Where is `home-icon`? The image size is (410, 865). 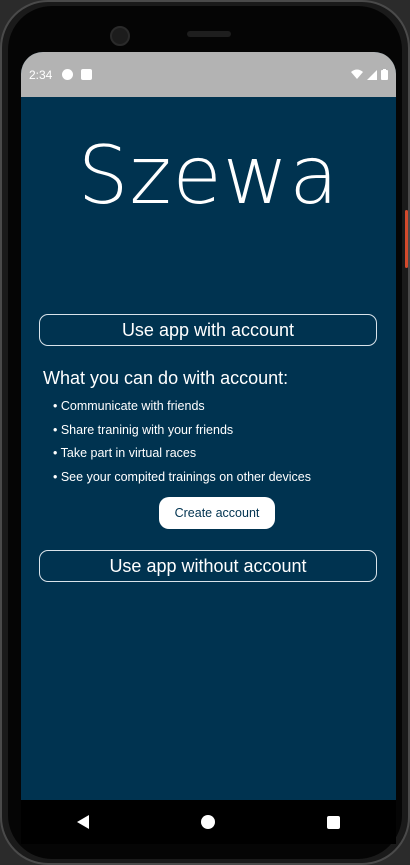
home-icon is located at coordinates (208, 822).